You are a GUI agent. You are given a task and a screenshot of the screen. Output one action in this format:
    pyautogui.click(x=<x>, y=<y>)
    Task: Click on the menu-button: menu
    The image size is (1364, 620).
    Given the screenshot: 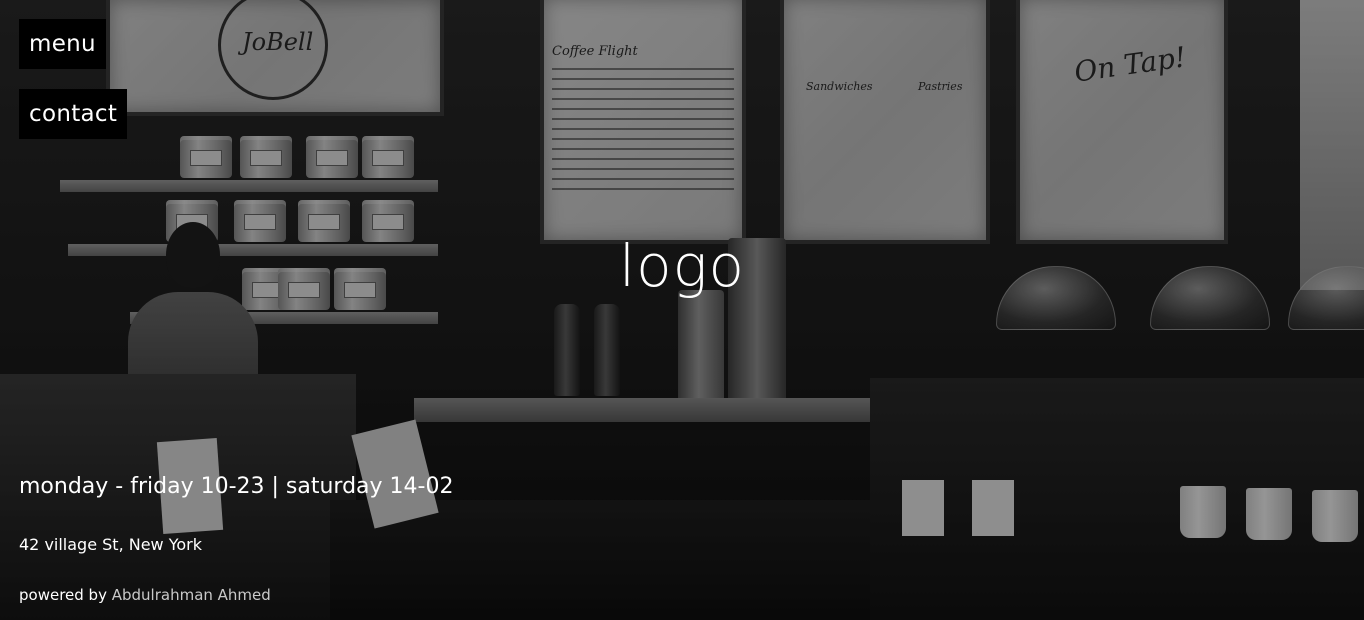 What is the action you would take?
    pyautogui.click(x=62, y=44)
    